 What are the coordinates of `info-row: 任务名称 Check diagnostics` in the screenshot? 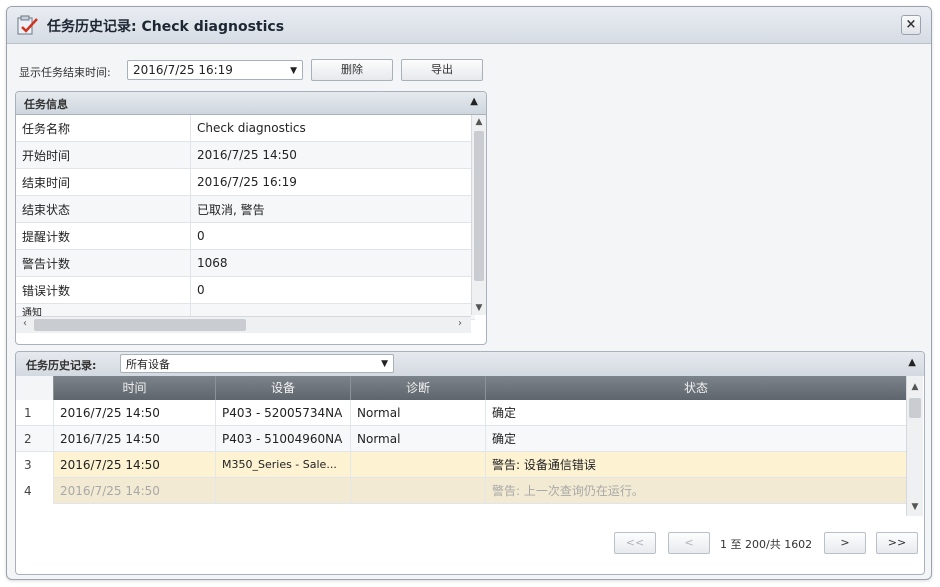 It's located at (245, 128).